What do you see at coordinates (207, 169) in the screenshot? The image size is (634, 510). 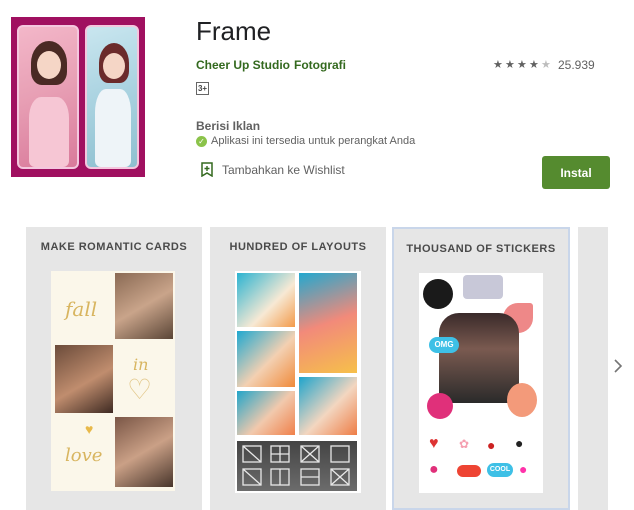 I see `bookmark-add-icon` at bounding box center [207, 169].